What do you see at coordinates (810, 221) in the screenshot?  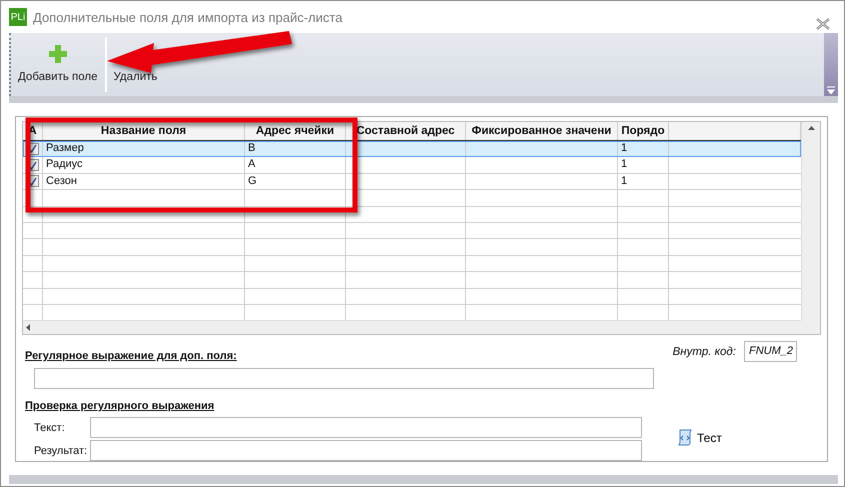 I see `vertical-scrollbar` at bounding box center [810, 221].